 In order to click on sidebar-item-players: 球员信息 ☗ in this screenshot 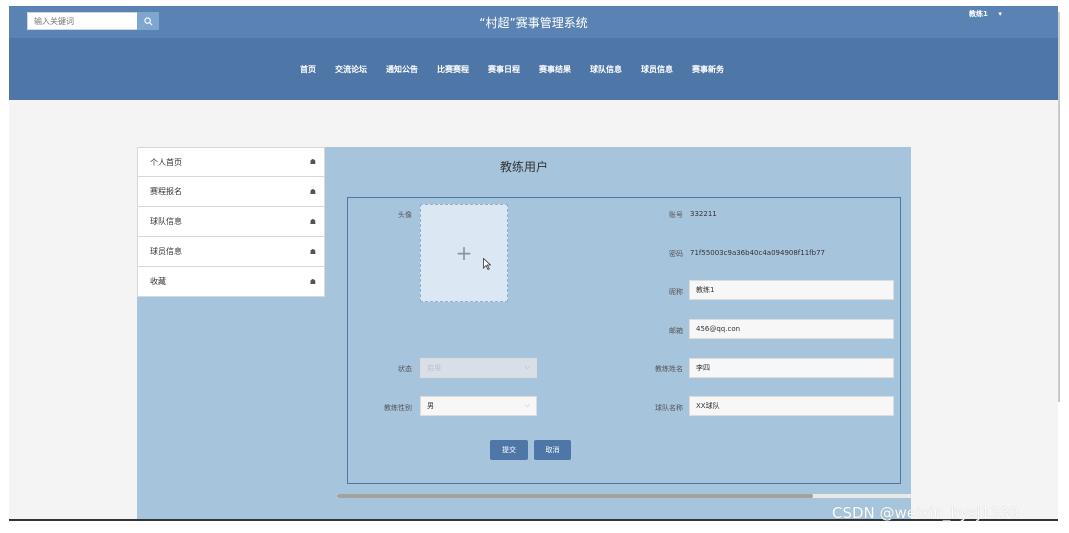, I will do `click(231, 252)`.